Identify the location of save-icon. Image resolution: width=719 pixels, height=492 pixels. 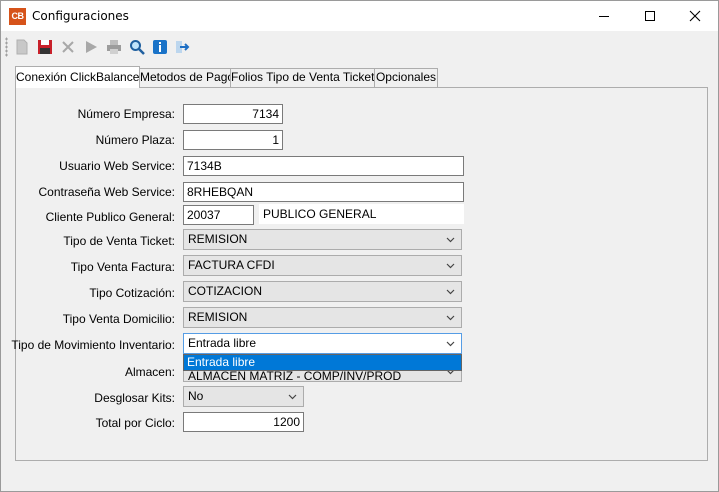
(45, 47).